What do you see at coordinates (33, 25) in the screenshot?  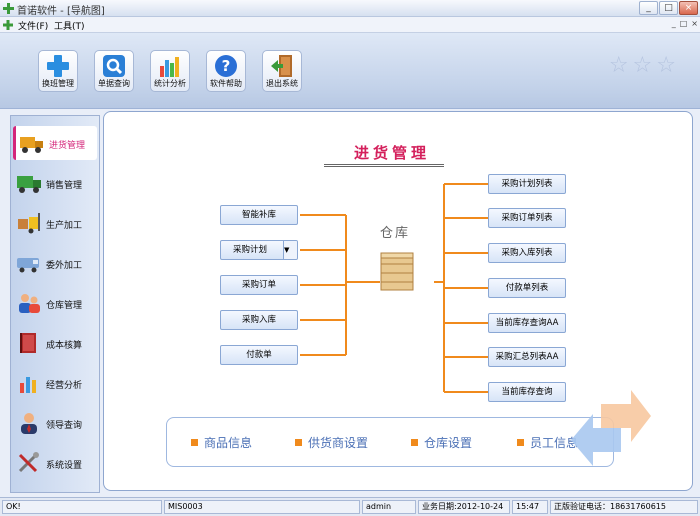 I see `menu-file: 文件(F)` at bounding box center [33, 25].